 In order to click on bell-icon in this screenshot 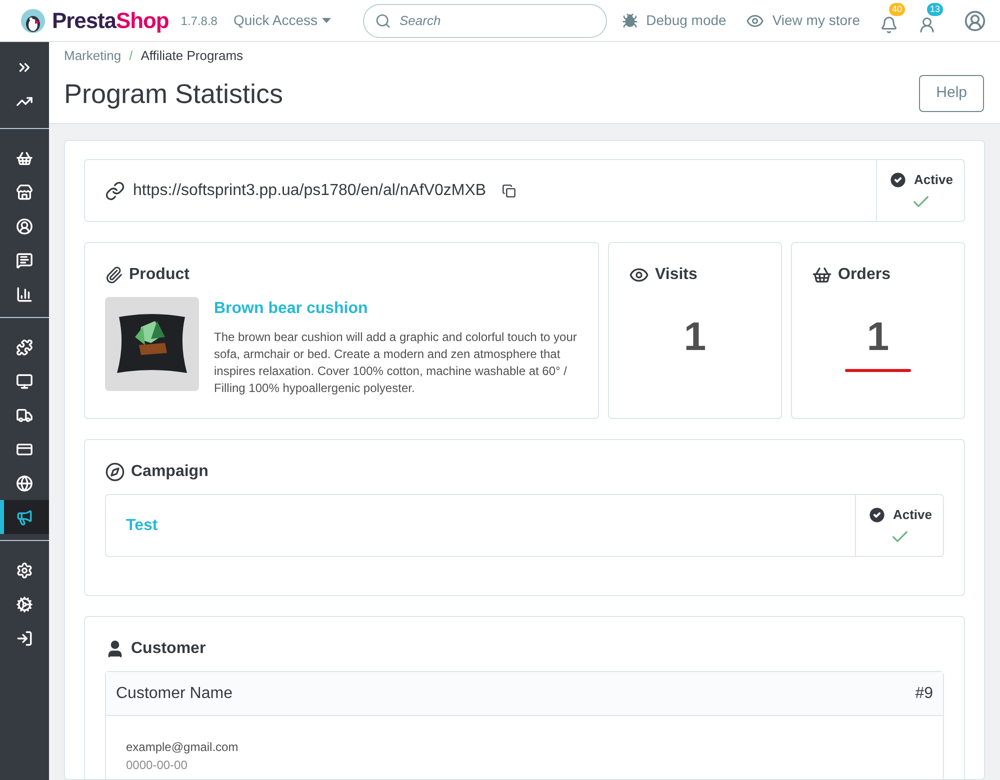, I will do `click(889, 25)`.